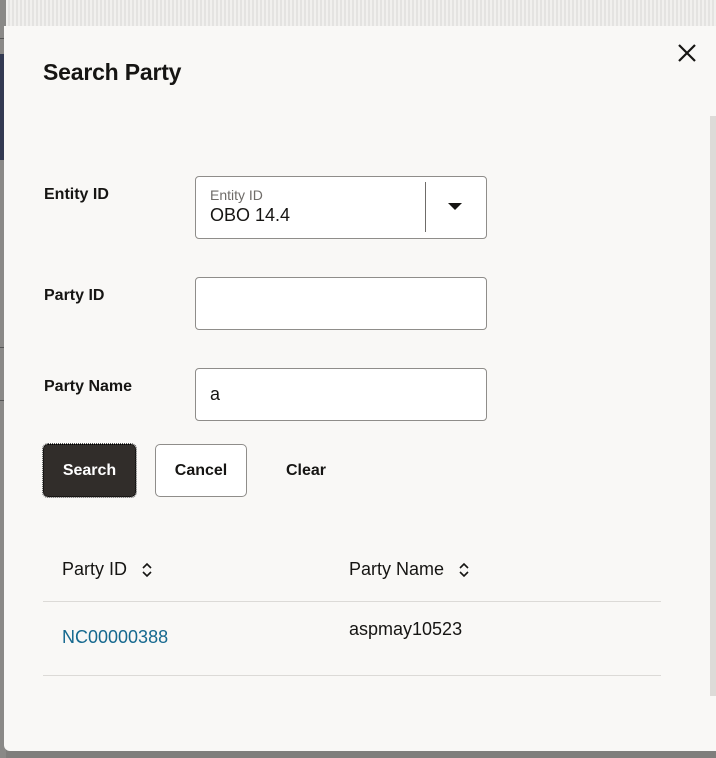  What do you see at coordinates (250, 215) in the screenshot?
I see `entity-id-select-value: OBO 14.4` at bounding box center [250, 215].